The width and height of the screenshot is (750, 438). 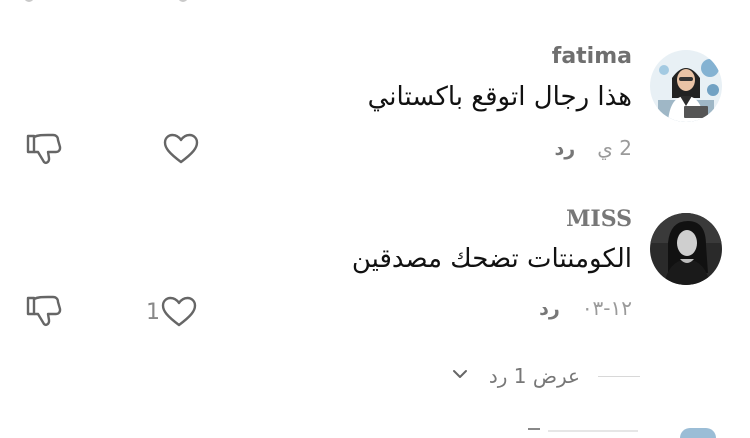 I want to click on fragment-avatar, so click(x=698, y=433).